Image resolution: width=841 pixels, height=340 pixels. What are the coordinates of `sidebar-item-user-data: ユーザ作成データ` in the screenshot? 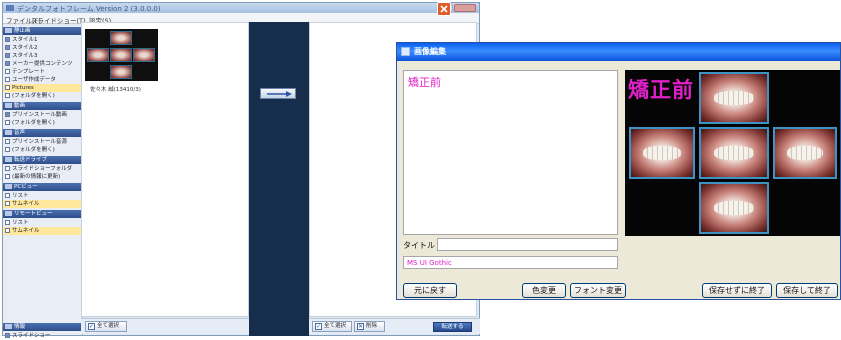 It's located at (43, 80).